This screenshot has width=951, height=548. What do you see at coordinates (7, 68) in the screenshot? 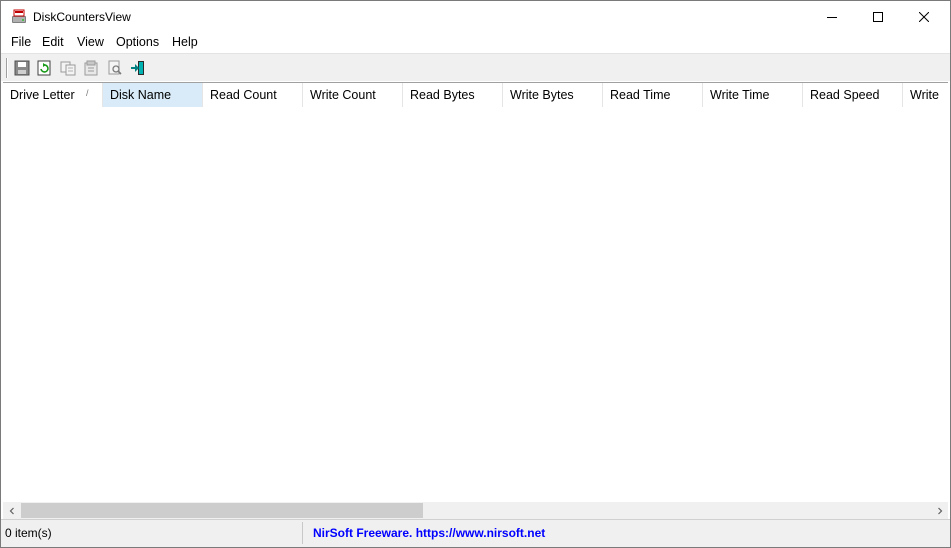
I see `toolbar-grip` at bounding box center [7, 68].